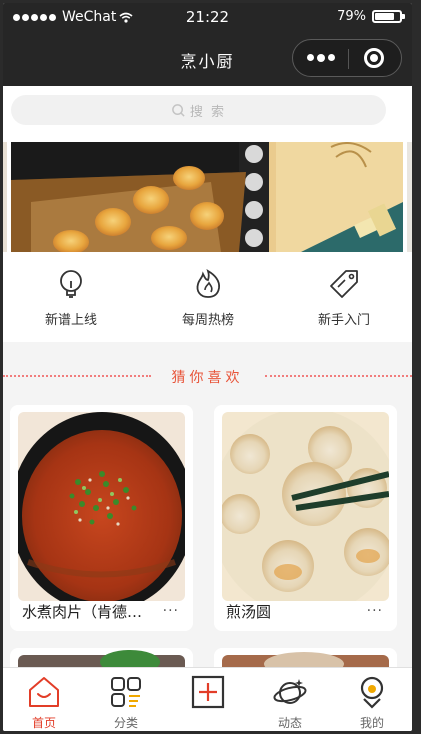 This screenshot has width=421, height=734. I want to click on tab-profile: 我的, so click(371, 699).